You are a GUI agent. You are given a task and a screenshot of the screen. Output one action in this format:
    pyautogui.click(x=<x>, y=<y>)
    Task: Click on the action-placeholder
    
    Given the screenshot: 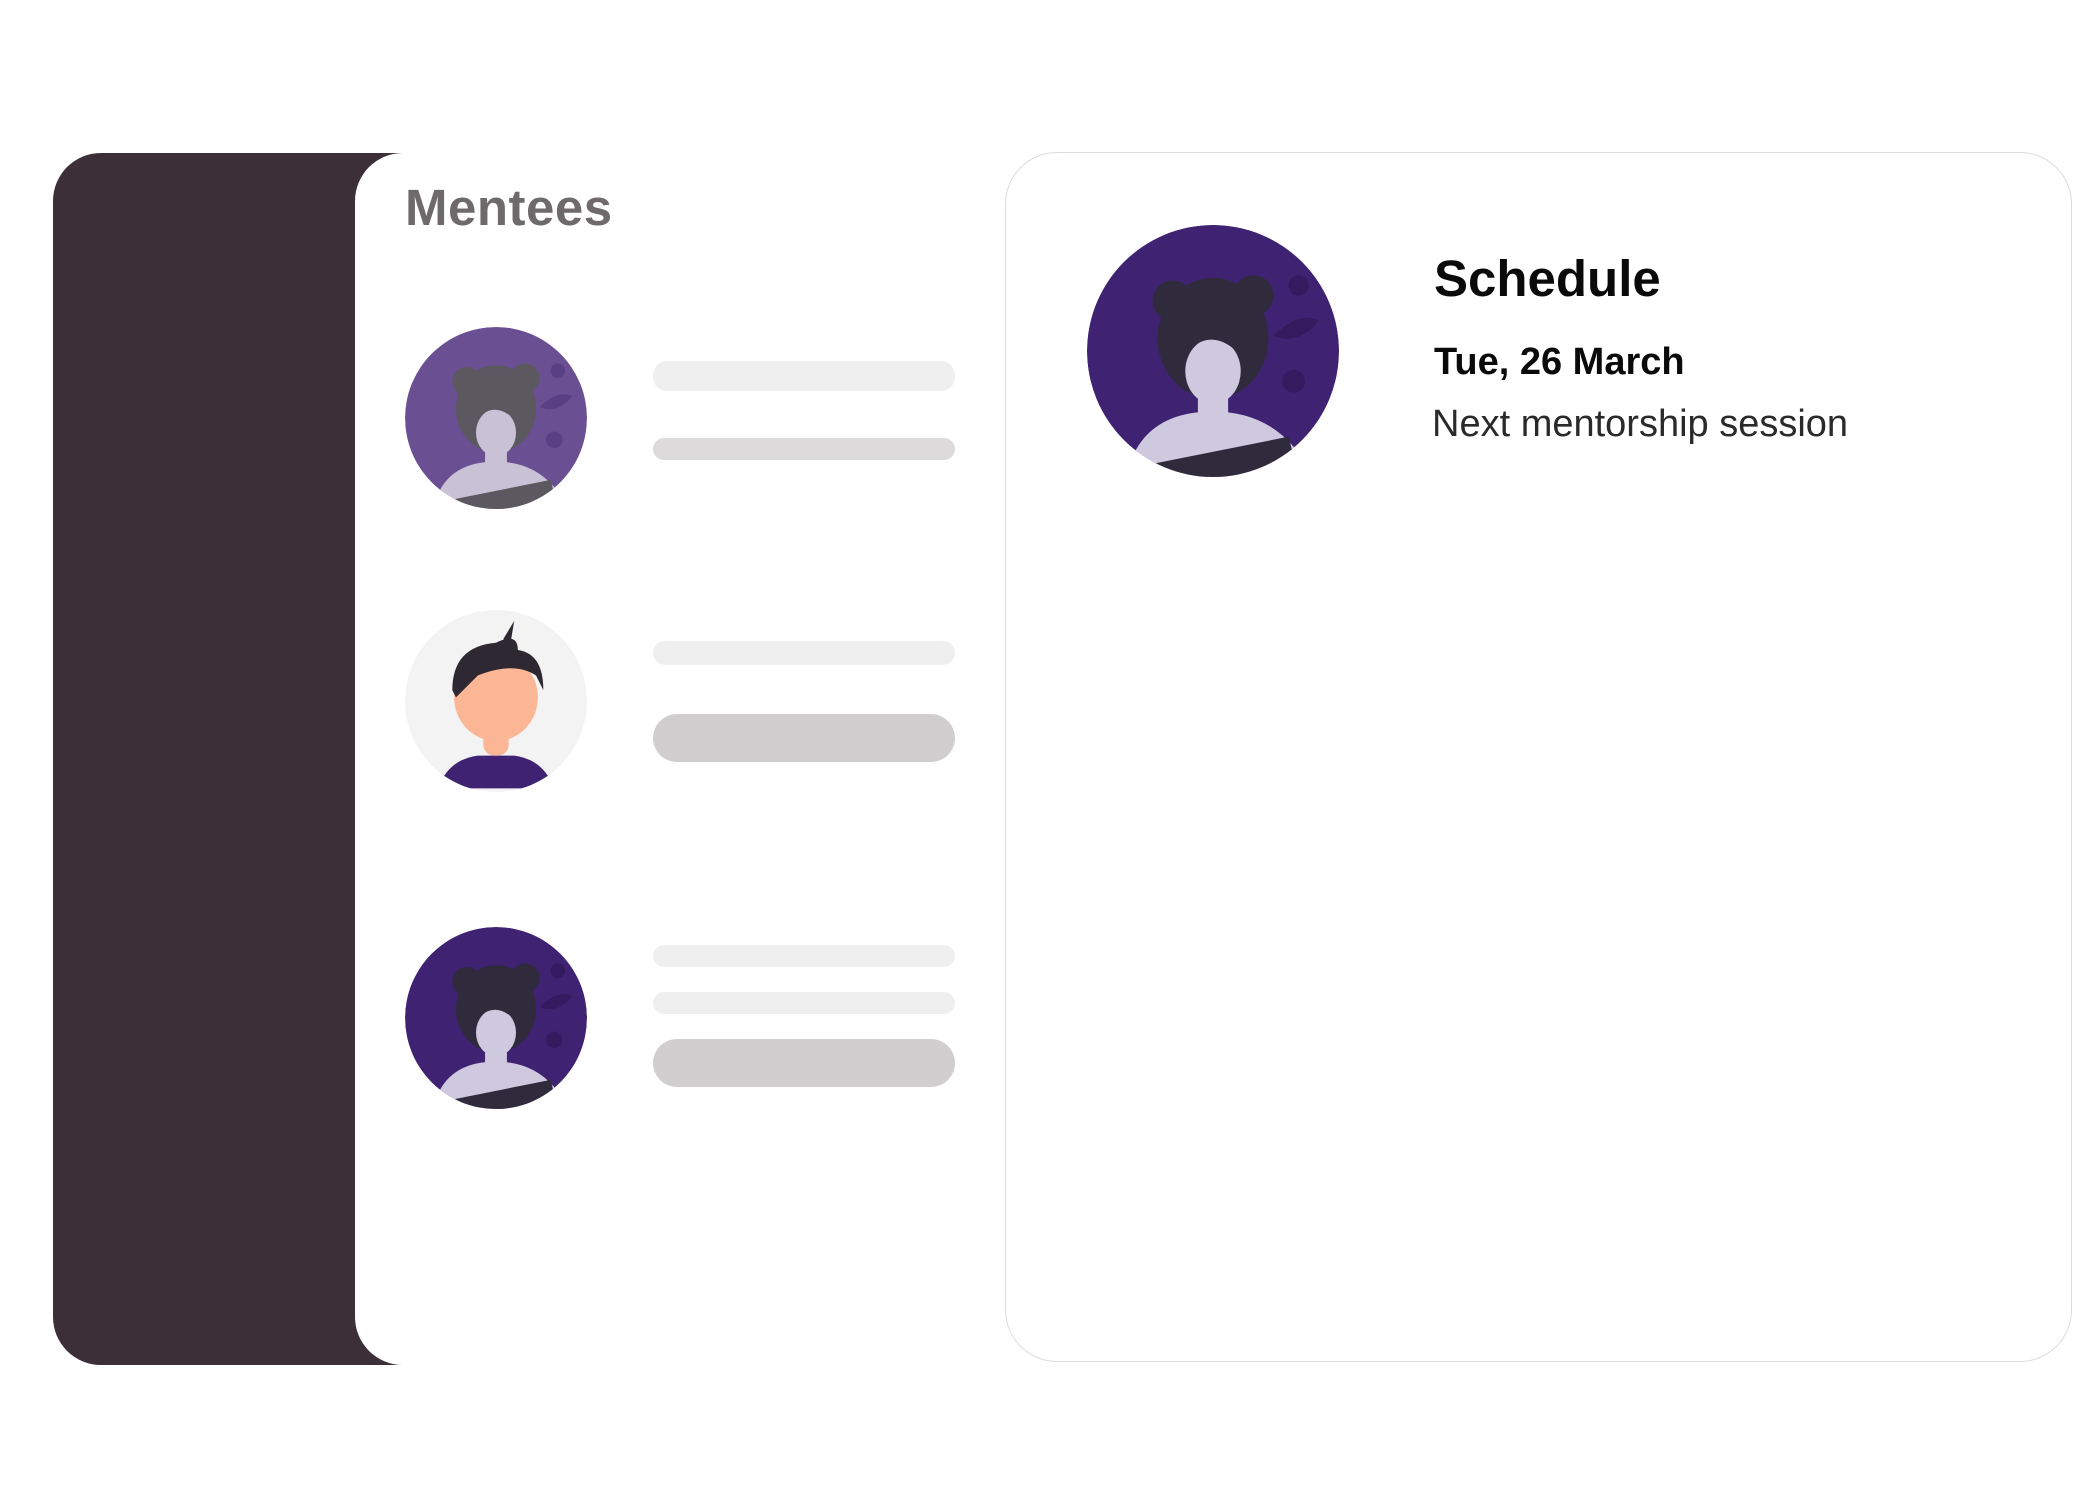 What is the action you would take?
    pyautogui.click(x=804, y=1063)
    